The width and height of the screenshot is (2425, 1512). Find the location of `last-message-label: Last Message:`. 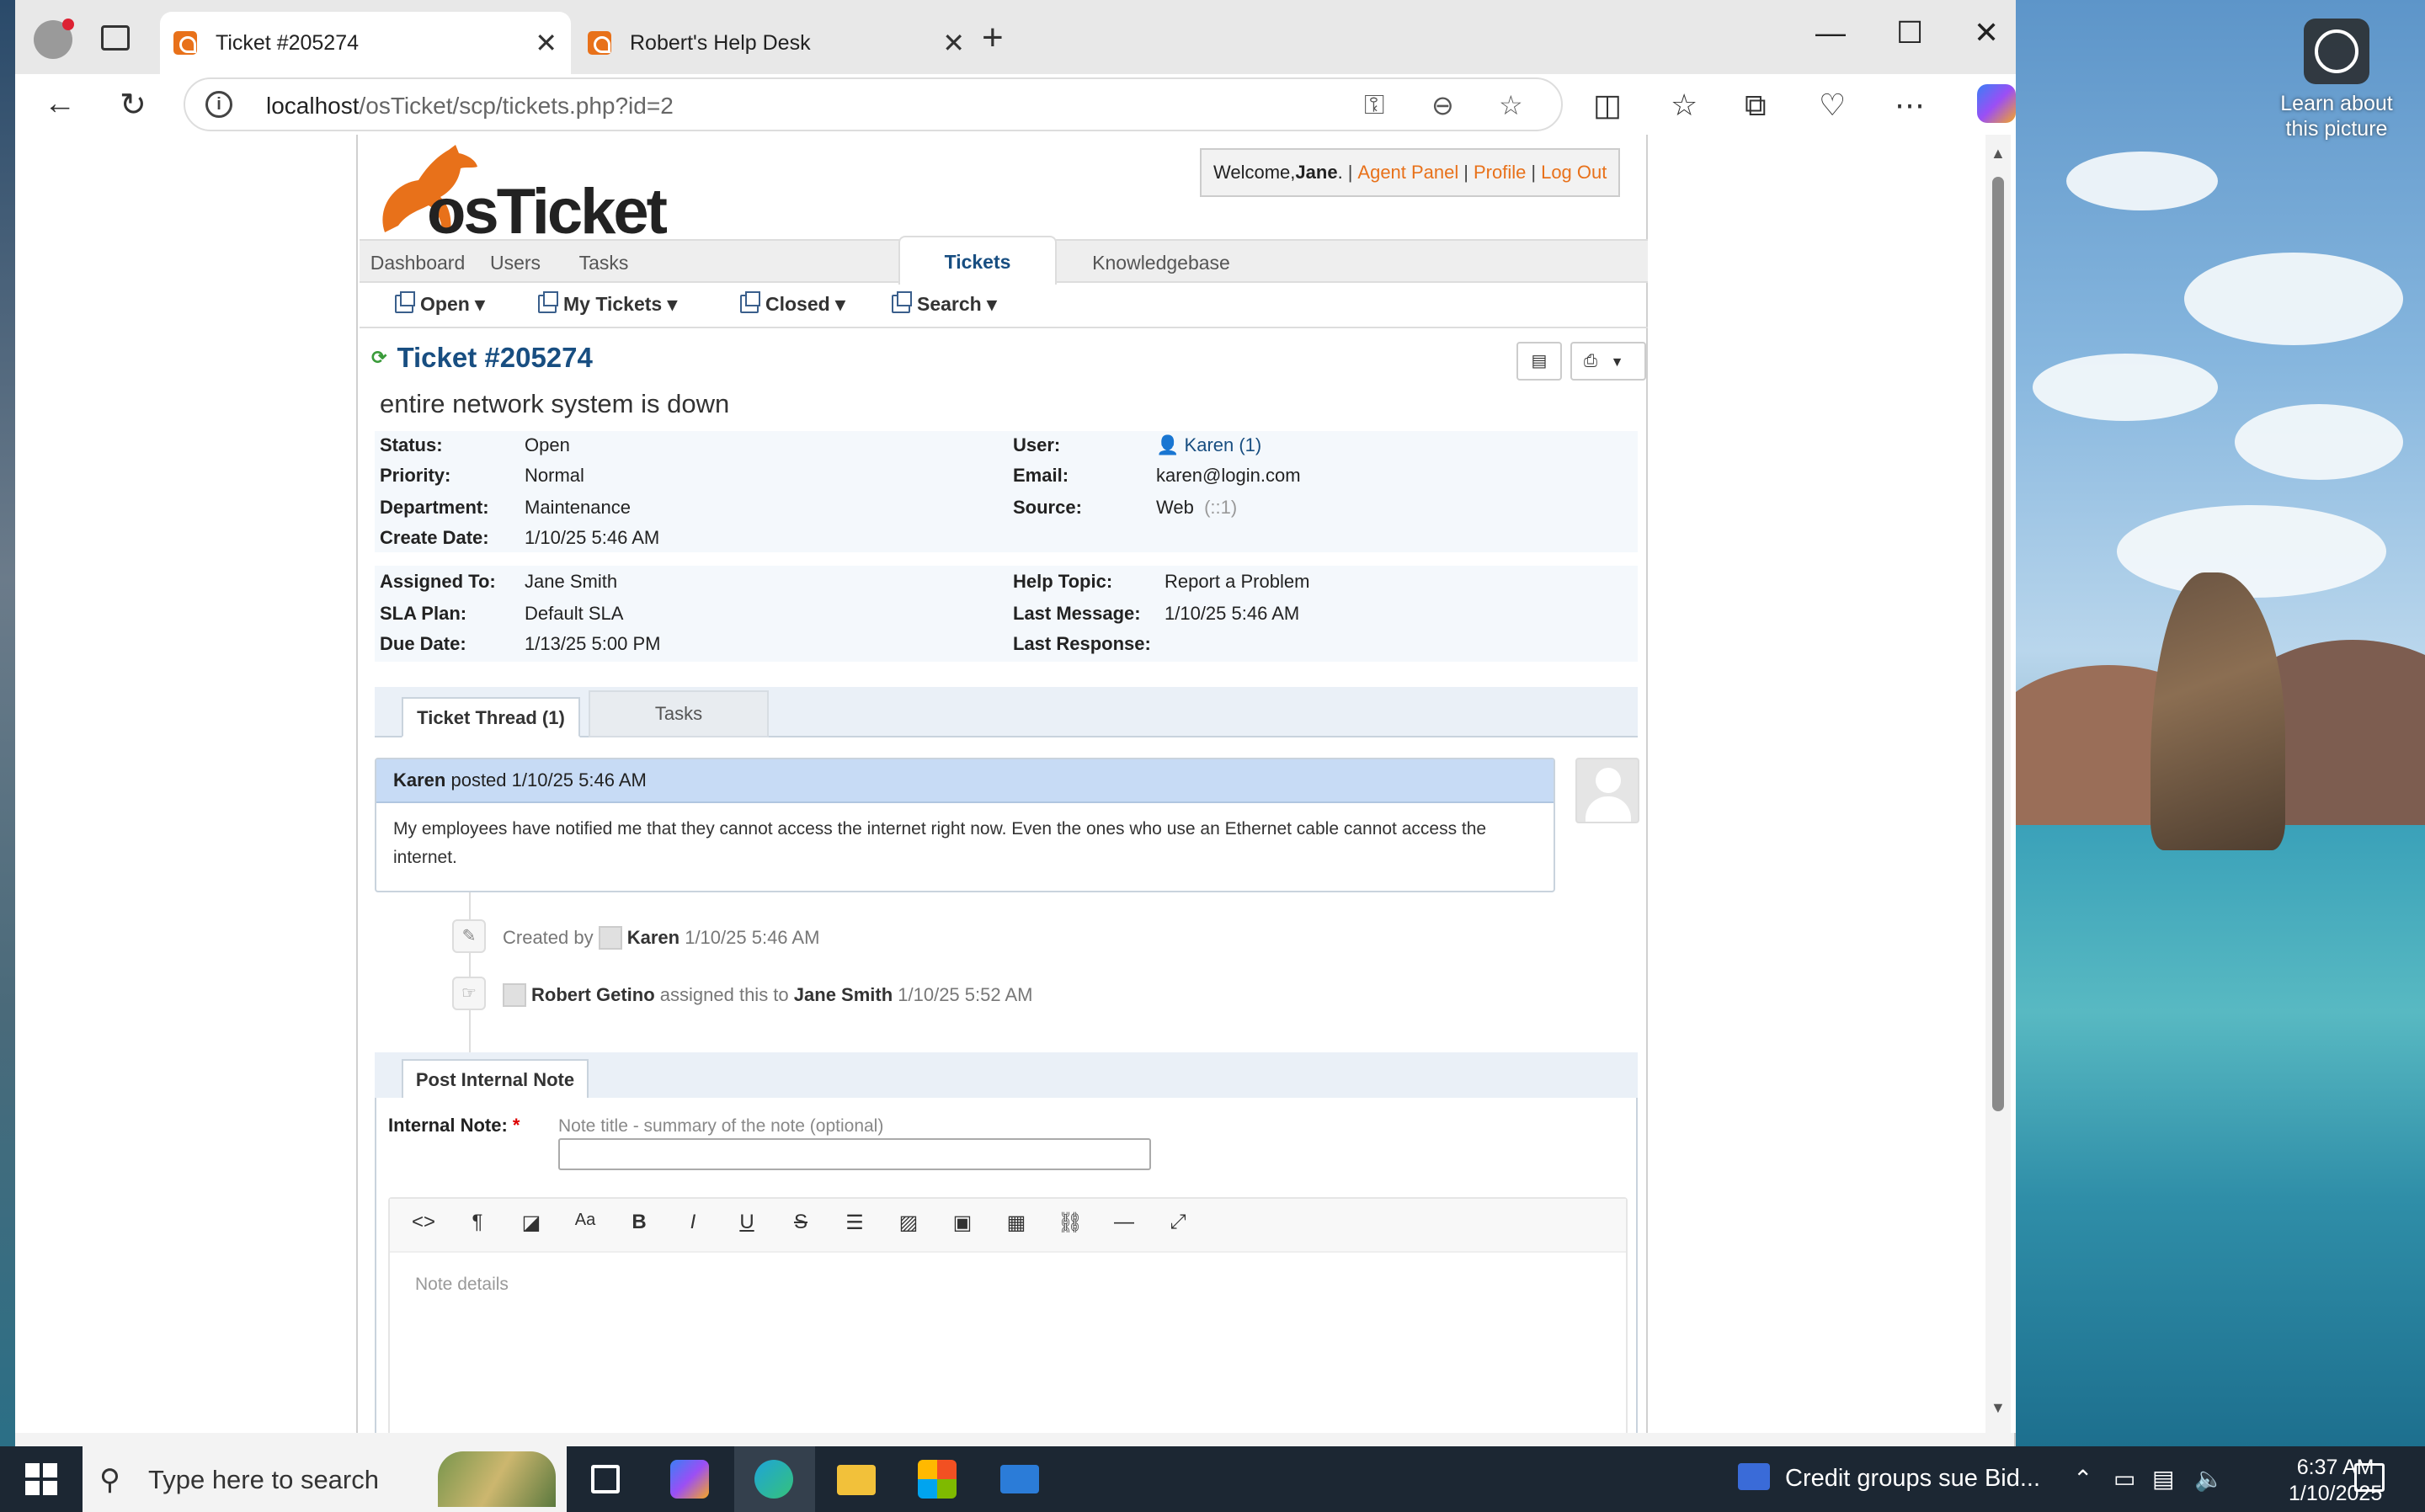

last-message-label: Last Message: is located at coordinates (1077, 613).